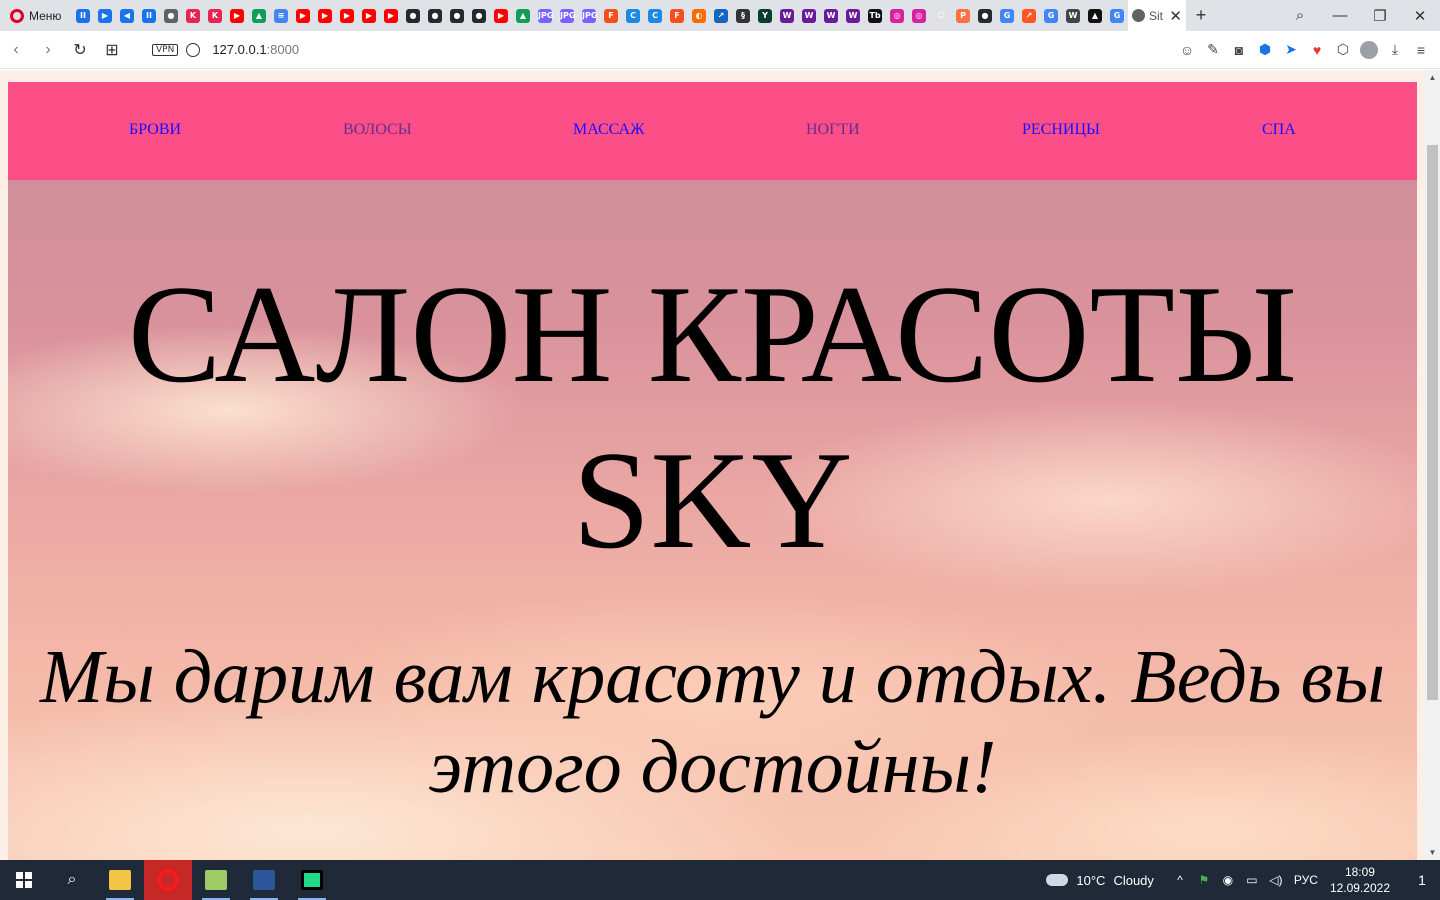 Image resolution: width=1440 pixels, height=900 pixels. What do you see at coordinates (264, 880) in the screenshot?
I see `taskbar-word` at bounding box center [264, 880].